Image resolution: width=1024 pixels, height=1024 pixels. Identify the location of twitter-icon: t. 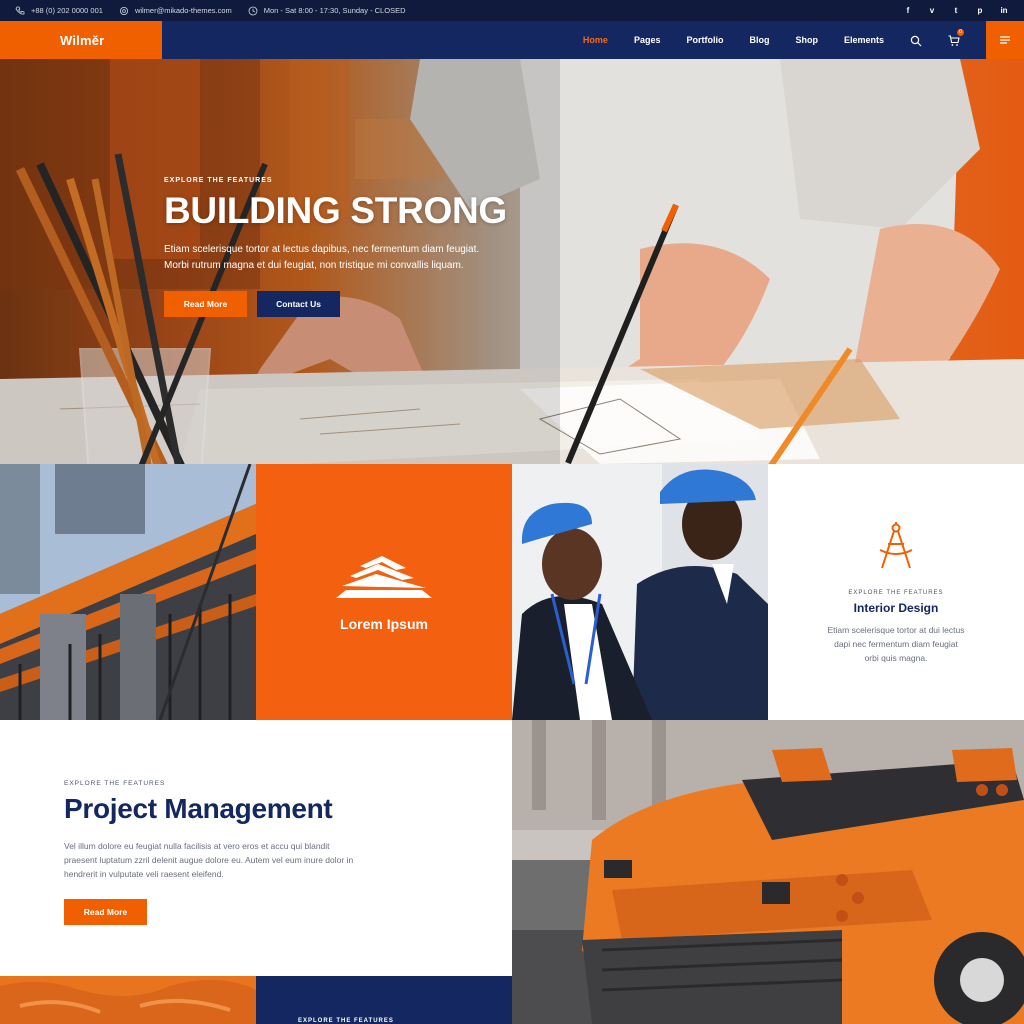
(956, 10).